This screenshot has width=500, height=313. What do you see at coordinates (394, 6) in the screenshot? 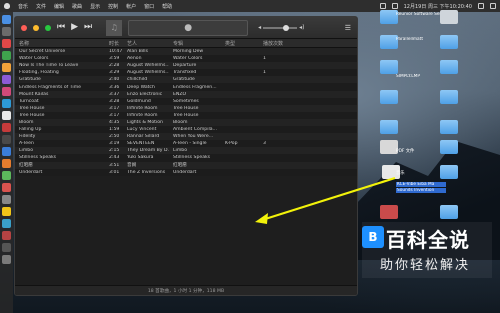
I see `battery-icon` at bounding box center [394, 6].